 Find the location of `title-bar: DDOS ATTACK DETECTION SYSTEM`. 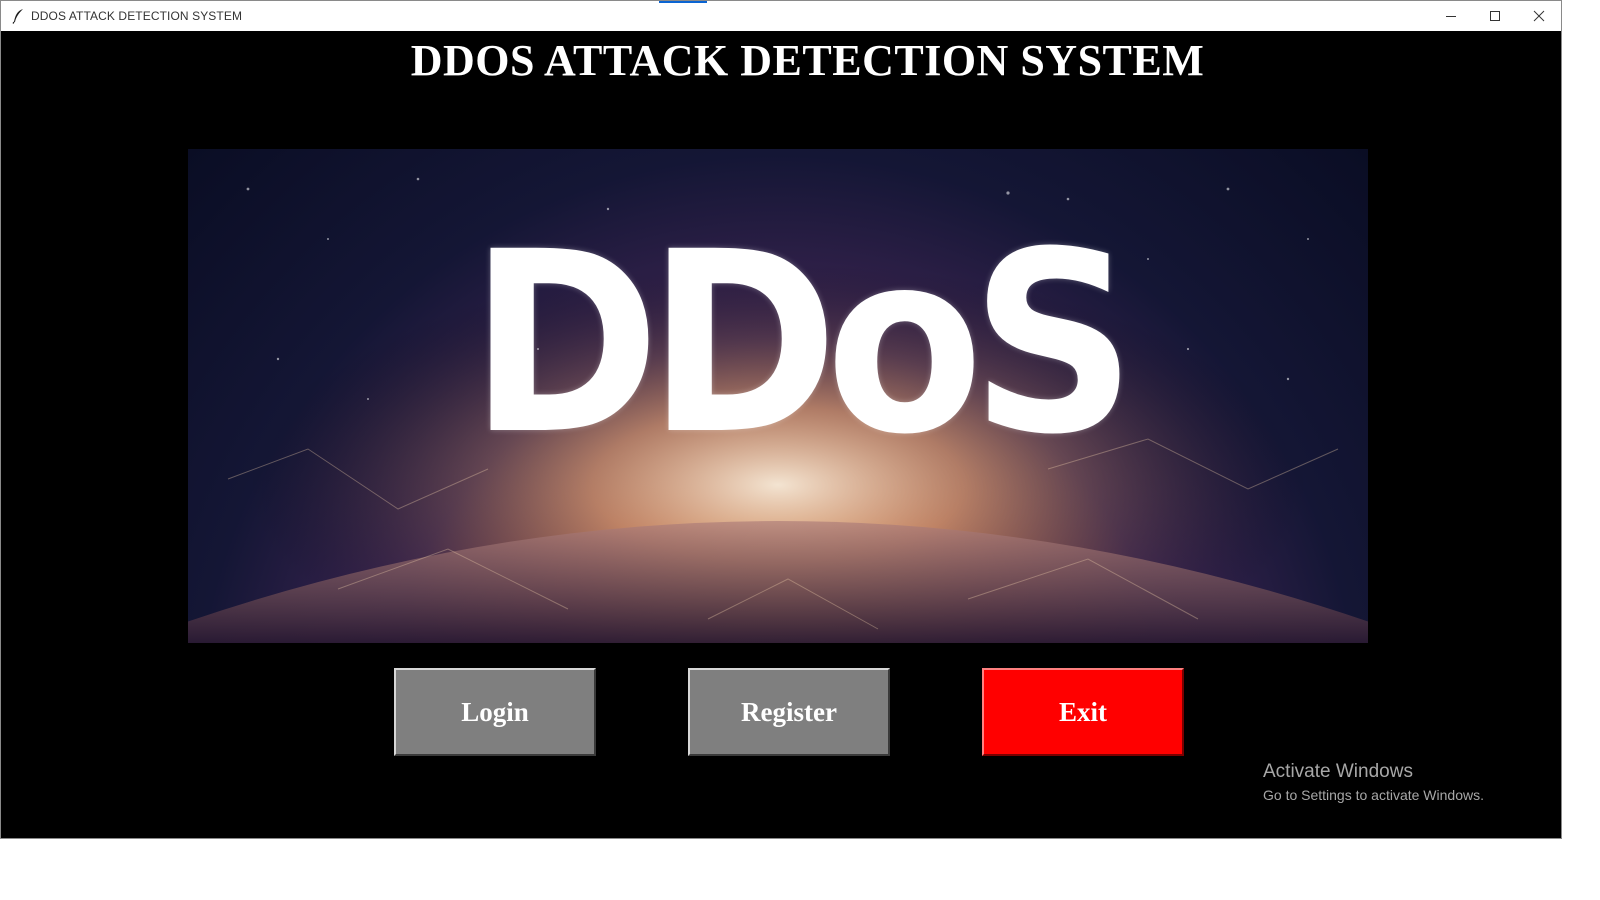

title-bar: DDOS ATTACK DETECTION SYSTEM is located at coordinates (781, 16).